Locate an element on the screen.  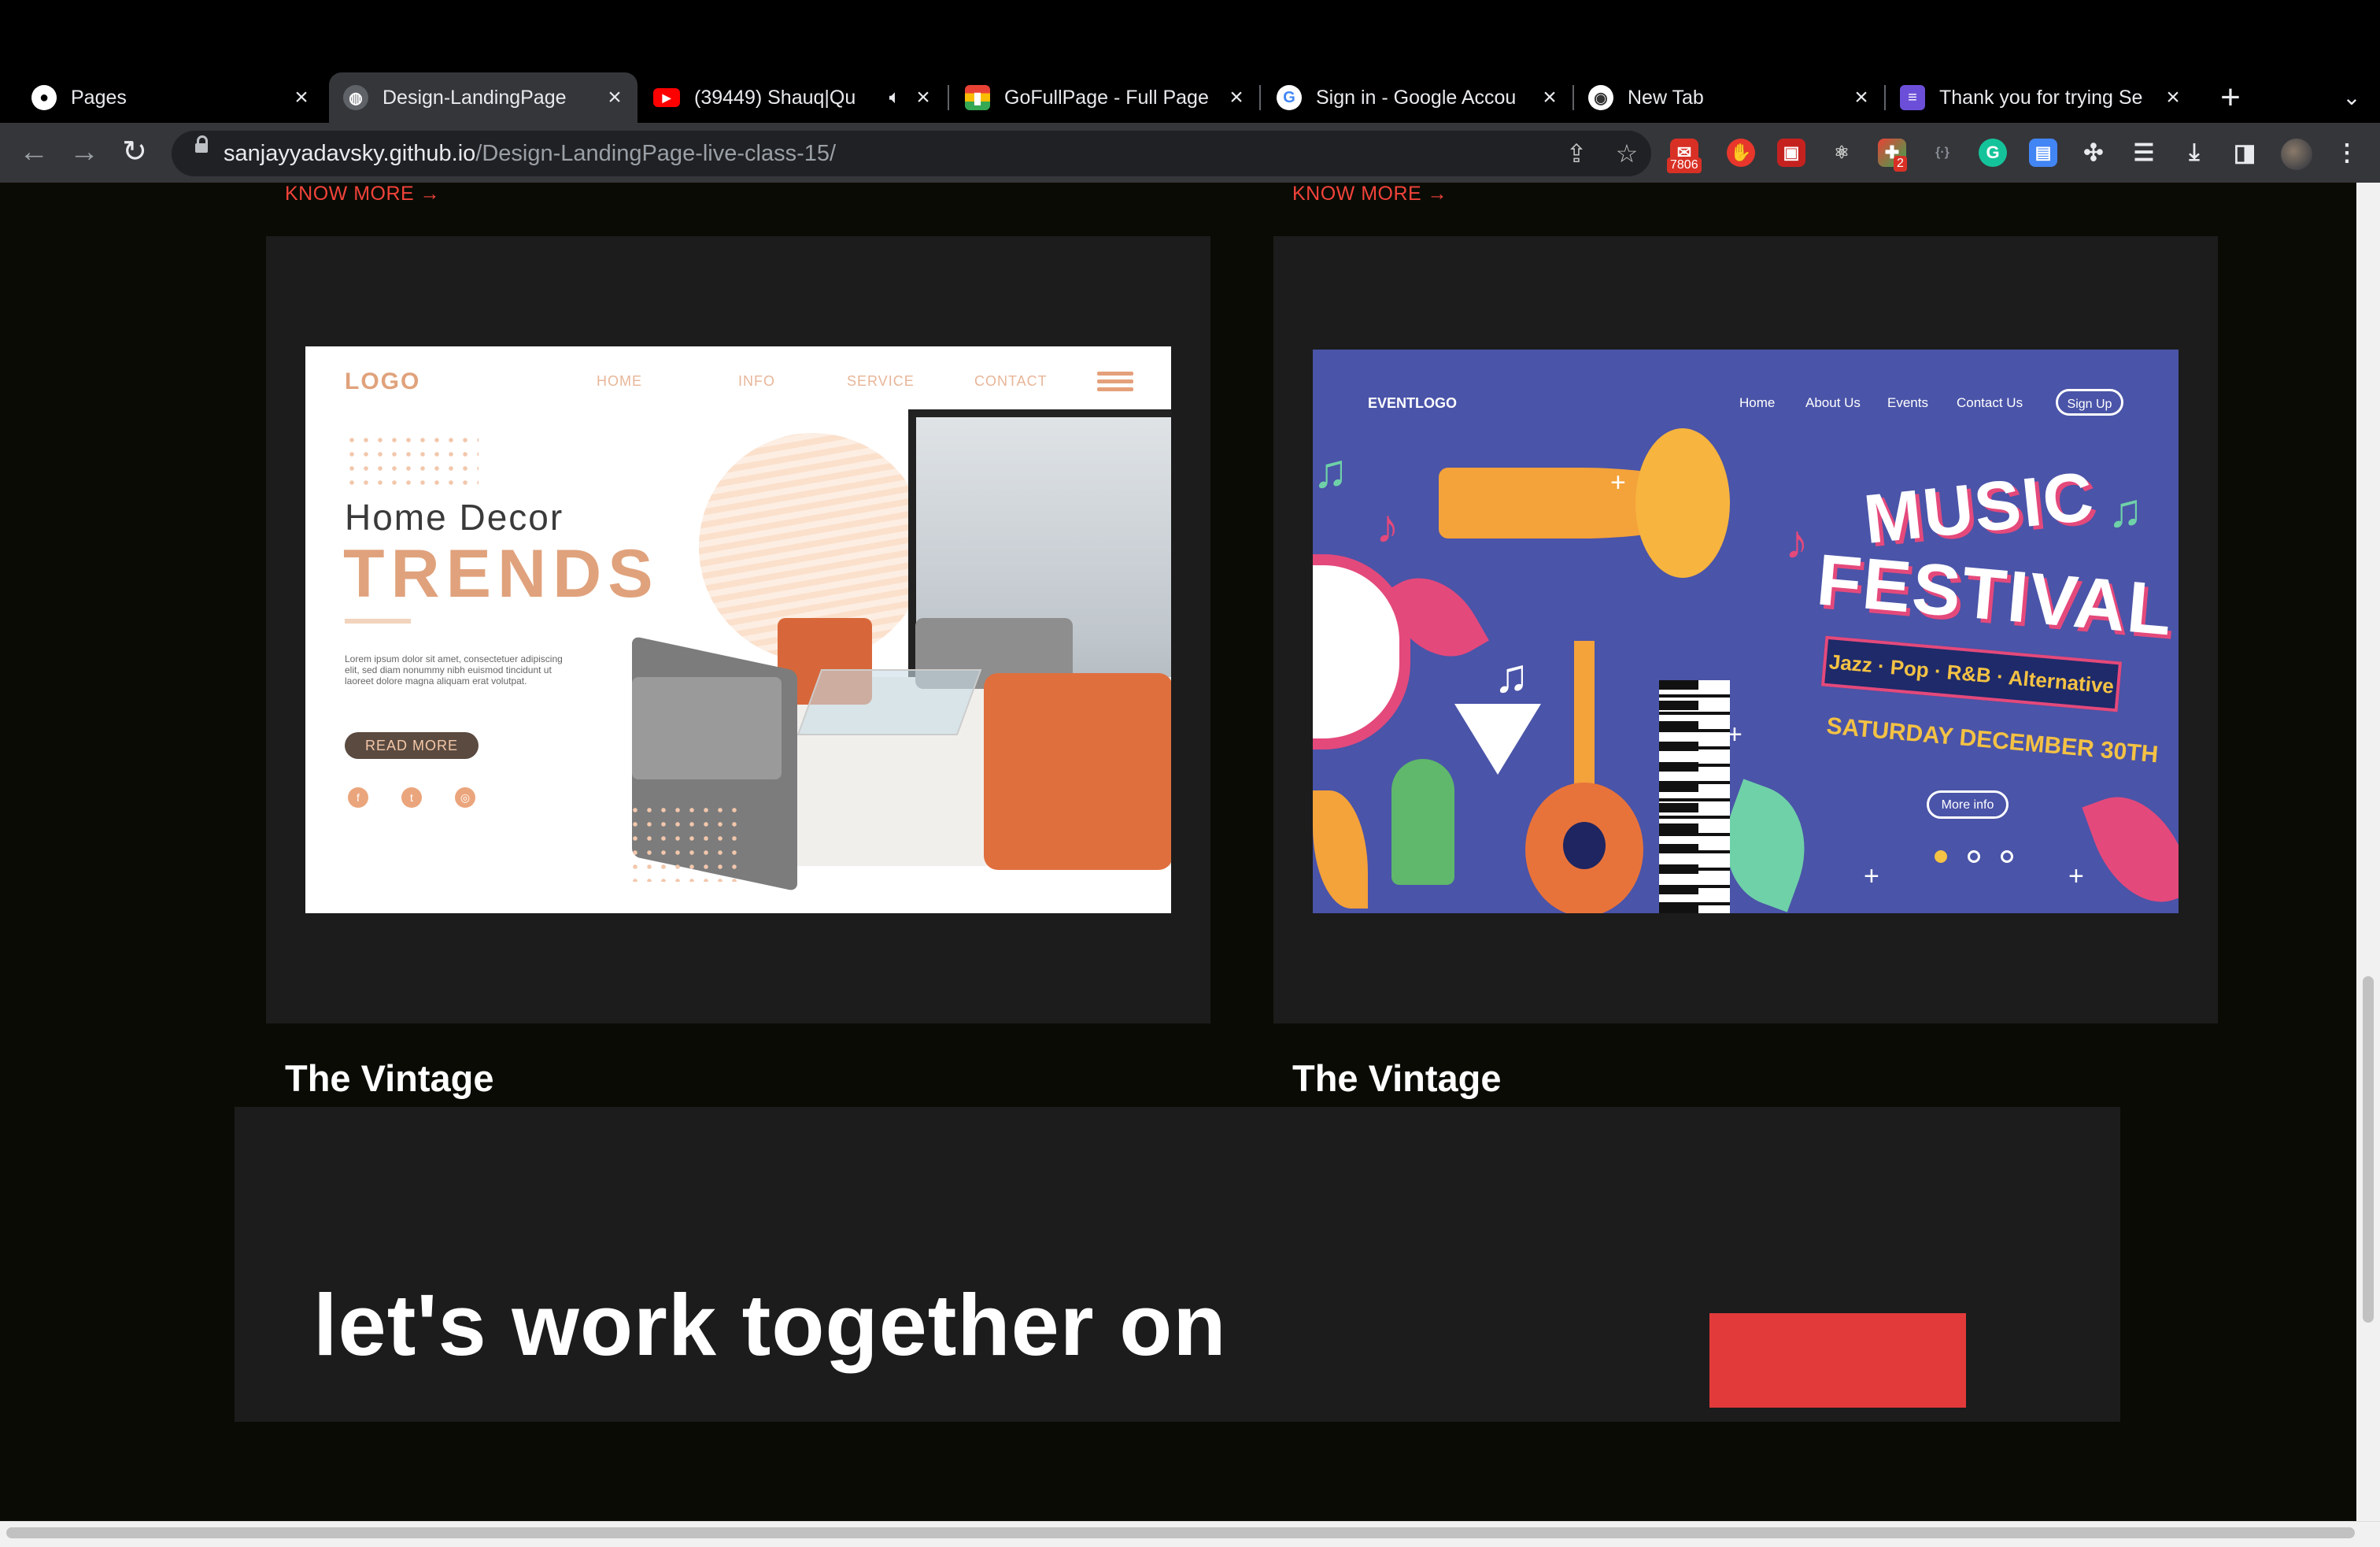
react-devtools-icon: ⚛ is located at coordinates (1842, 153).